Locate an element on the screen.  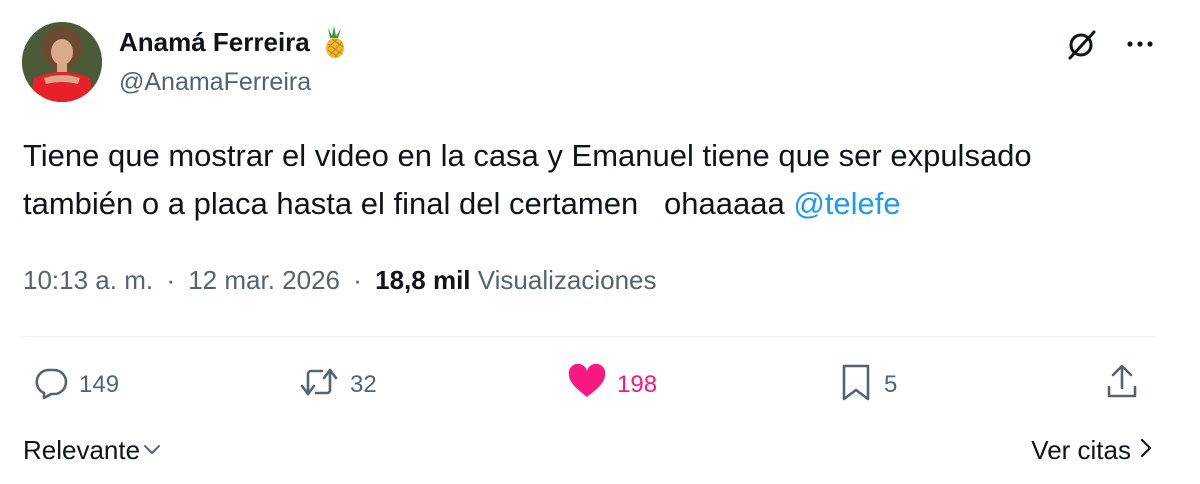
chevron-down-icon is located at coordinates (152, 450).